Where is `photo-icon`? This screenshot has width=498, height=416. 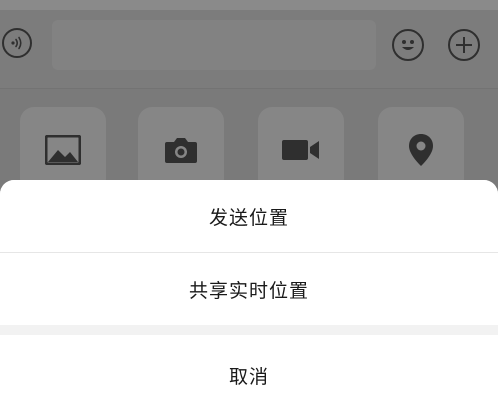 photo-icon is located at coordinates (63, 150).